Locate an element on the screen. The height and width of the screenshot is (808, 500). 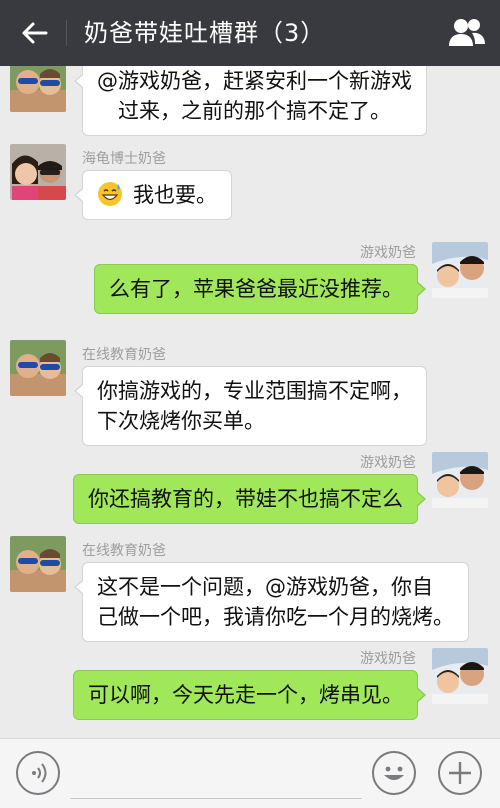
title-bar: 奶爸带娃吐槽群（3） is located at coordinates (250, 33).